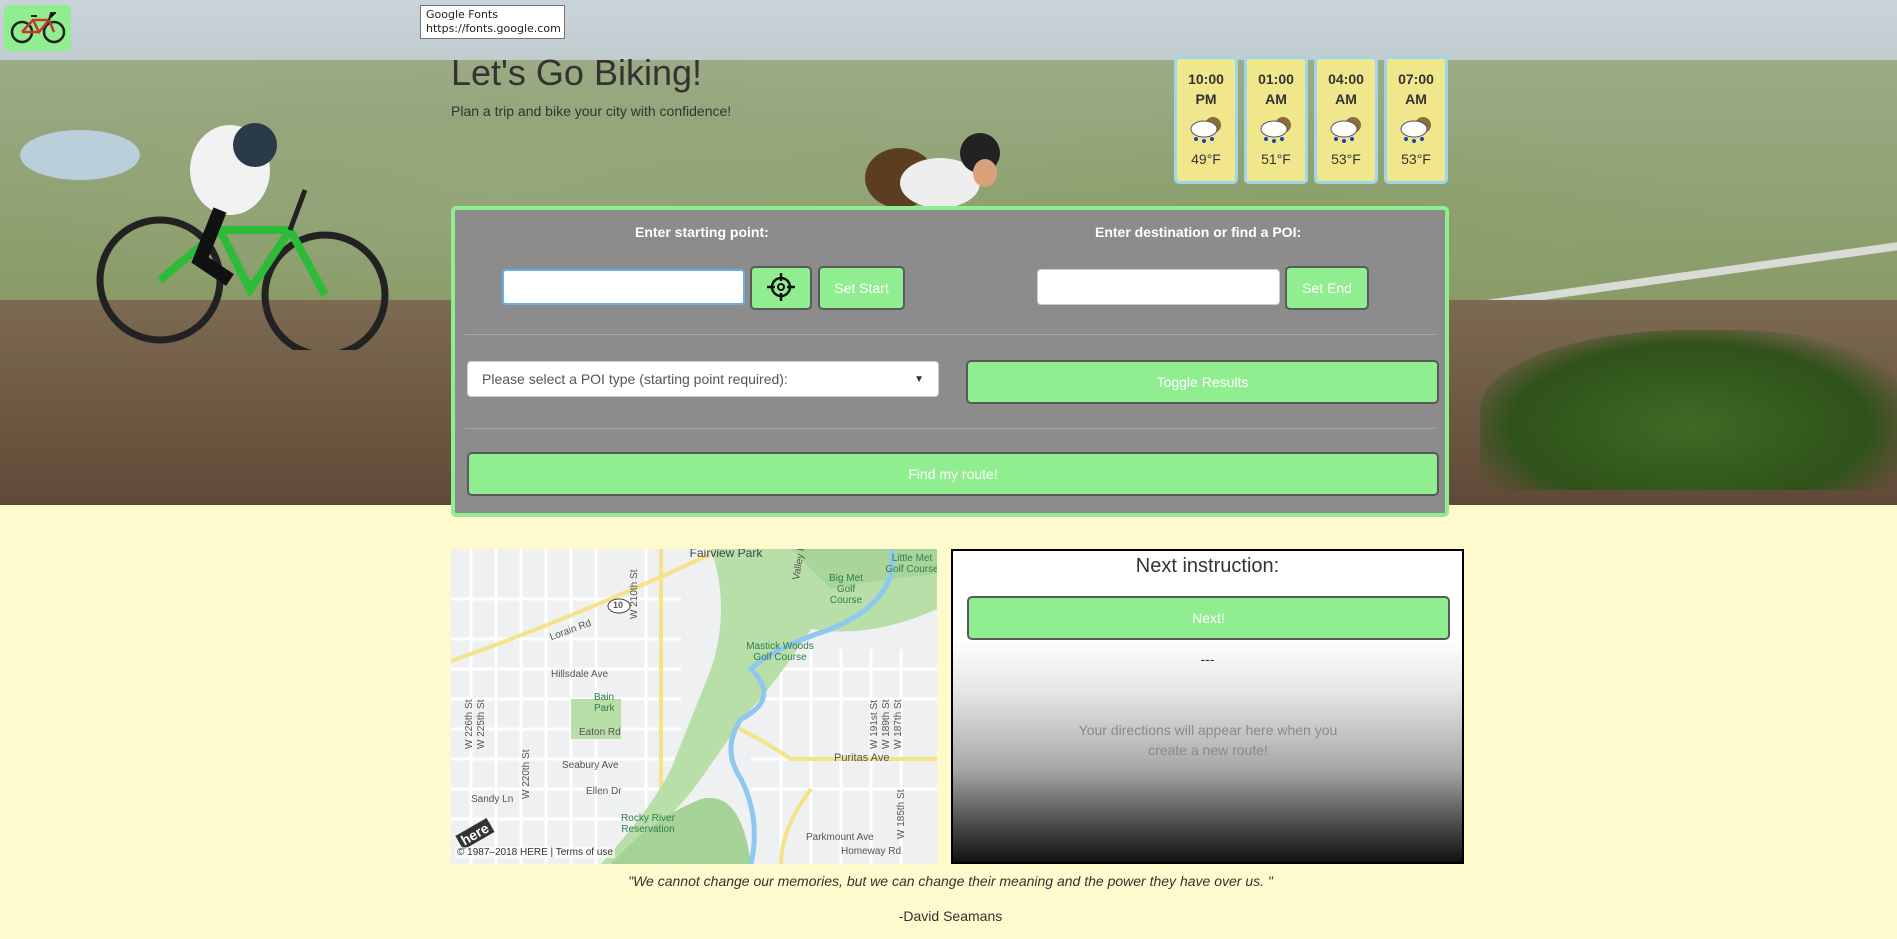 This screenshot has height=939, width=1897. I want to click on hero-rider-left, so click(245, 235).